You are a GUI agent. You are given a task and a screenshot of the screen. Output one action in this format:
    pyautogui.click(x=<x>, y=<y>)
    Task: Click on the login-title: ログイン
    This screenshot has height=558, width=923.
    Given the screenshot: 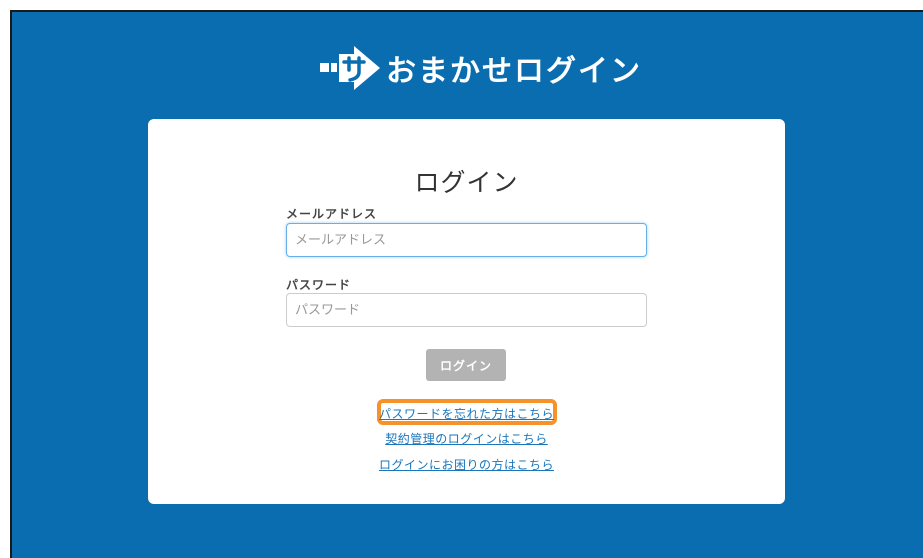 What is the action you would take?
    pyautogui.click(x=466, y=182)
    